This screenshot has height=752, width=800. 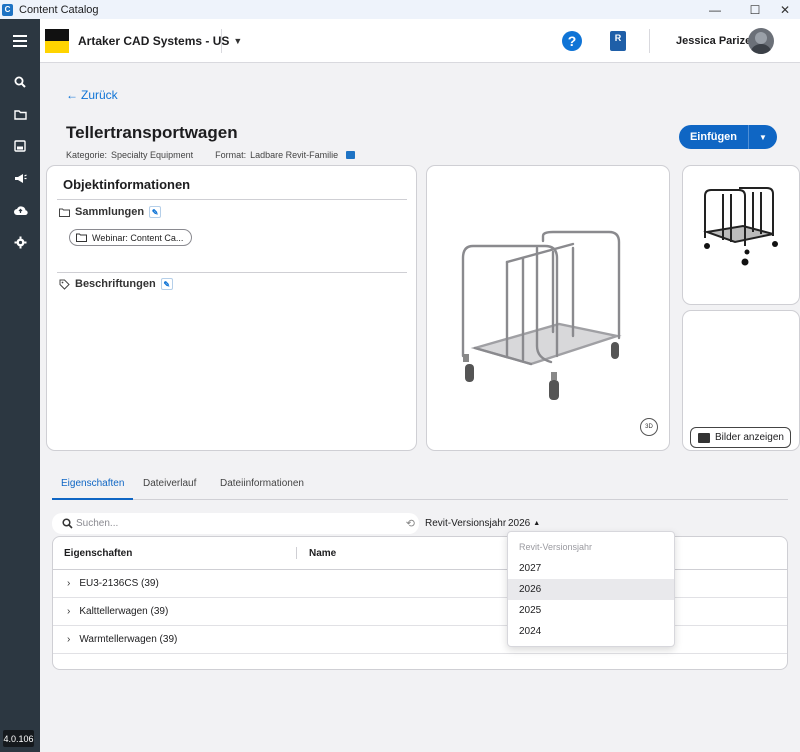 What do you see at coordinates (763, 137) in the screenshot?
I see `insert-options-chevron-icon: ▼` at bounding box center [763, 137].